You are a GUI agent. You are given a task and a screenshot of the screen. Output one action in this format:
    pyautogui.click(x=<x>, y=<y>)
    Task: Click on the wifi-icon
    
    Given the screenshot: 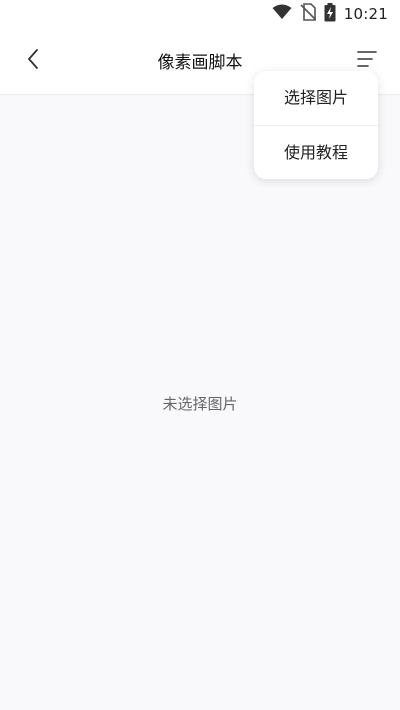 What is the action you would take?
    pyautogui.click(x=282, y=14)
    